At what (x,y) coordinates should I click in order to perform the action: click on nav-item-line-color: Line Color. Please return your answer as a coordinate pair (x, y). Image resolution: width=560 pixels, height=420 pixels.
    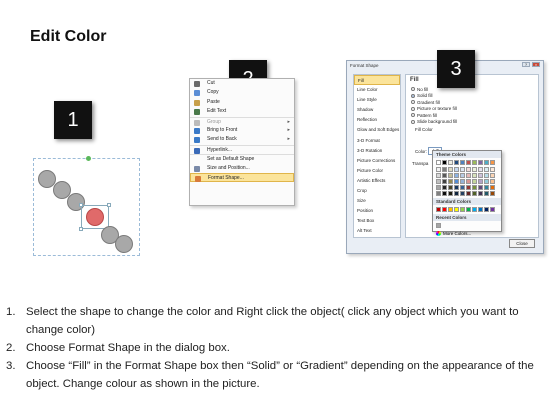
    Looking at the image, I should click on (377, 90).